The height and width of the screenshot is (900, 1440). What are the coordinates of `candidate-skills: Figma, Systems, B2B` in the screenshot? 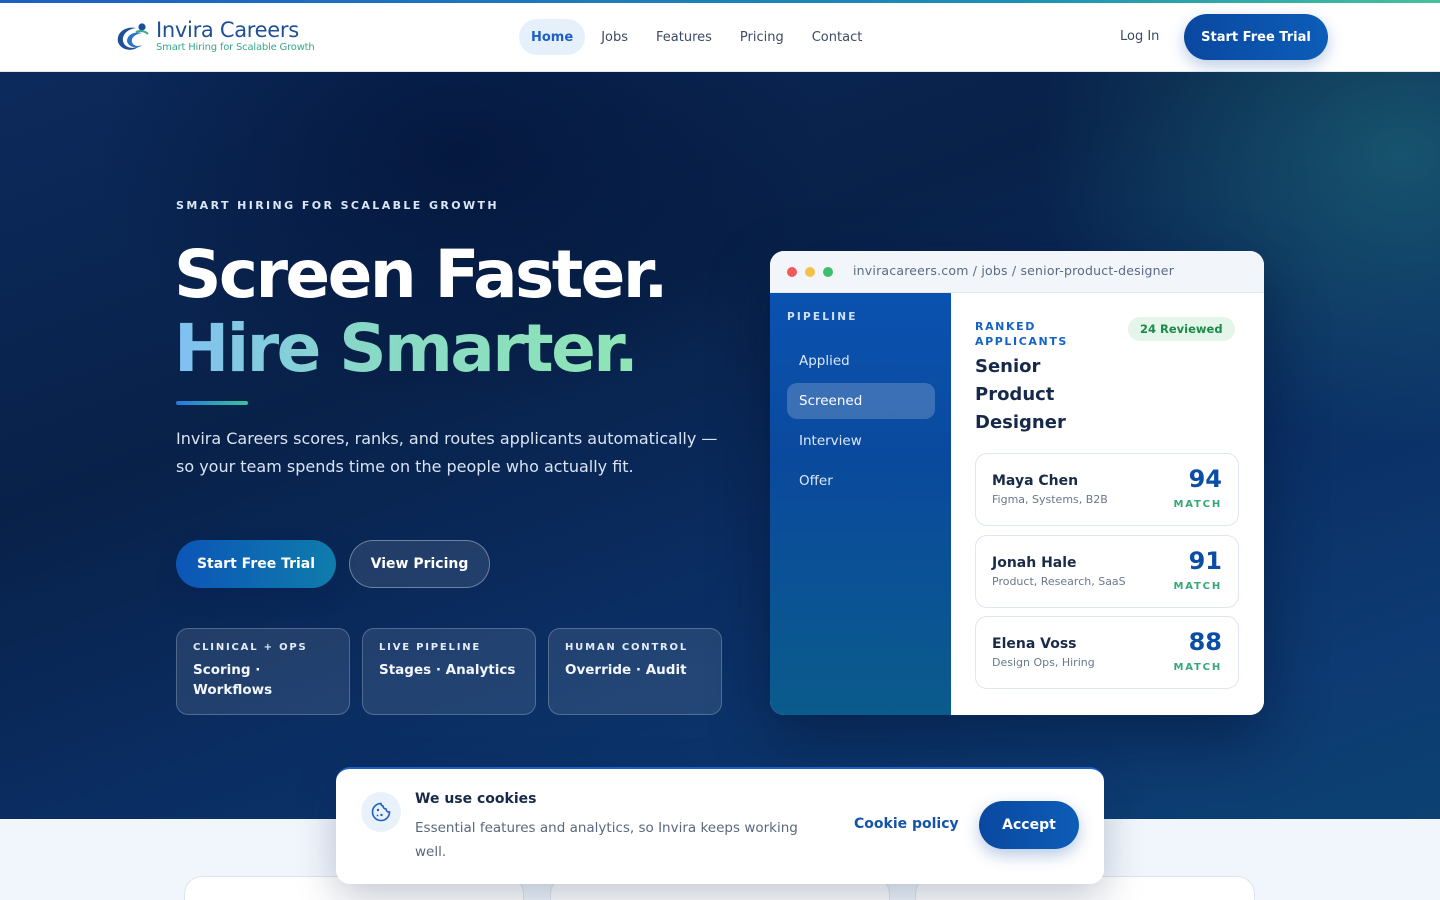 It's located at (1050, 499).